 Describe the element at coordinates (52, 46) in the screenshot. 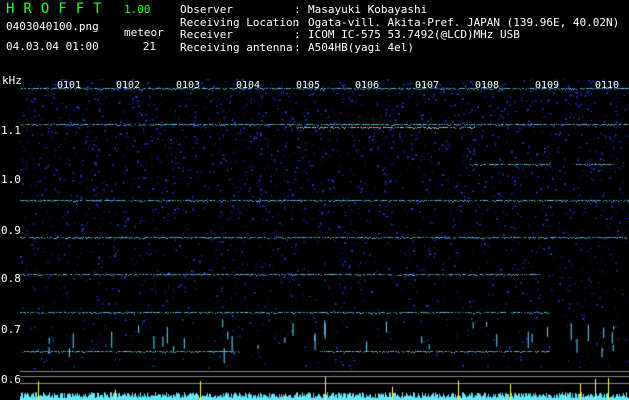

I see `date-time: 04.03.04 01:00` at that location.